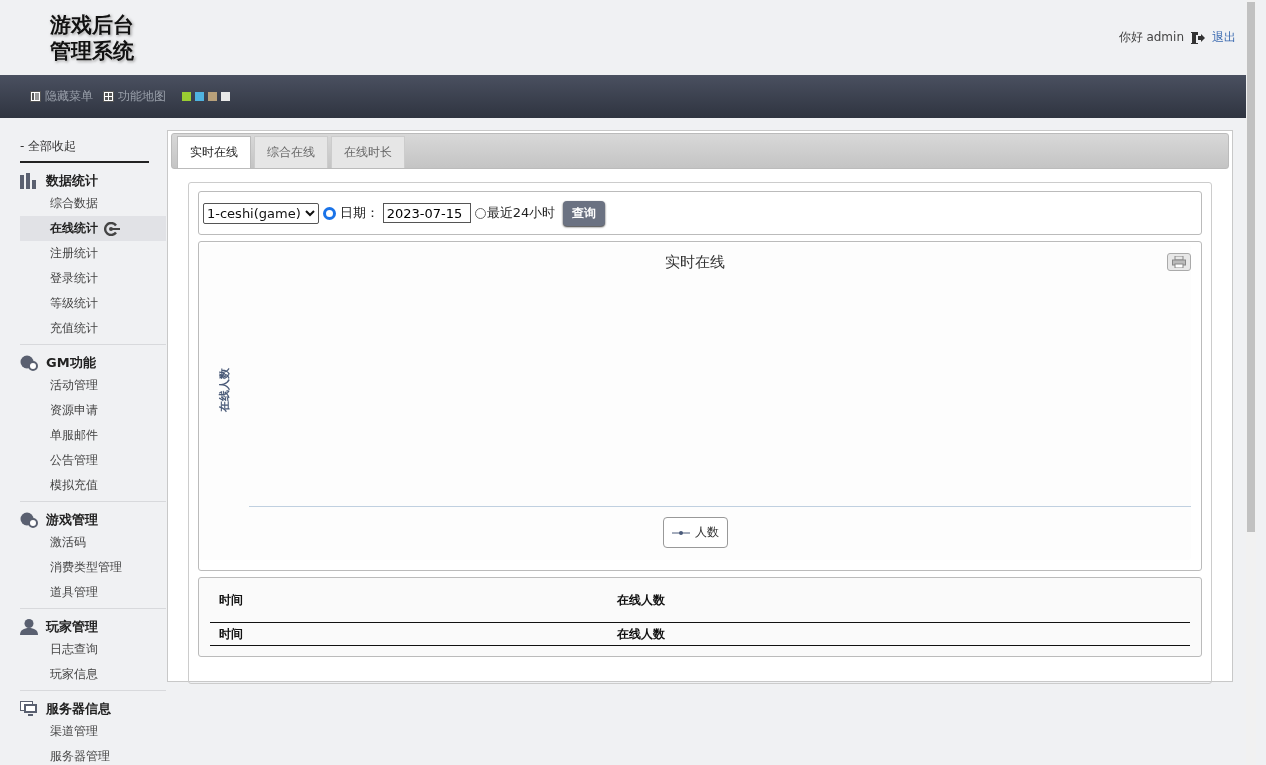 The height and width of the screenshot is (765, 1266). What do you see at coordinates (93, 460) in the screenshot?
I see `menu-item: 公告管理` at bounding box center [93, 460].